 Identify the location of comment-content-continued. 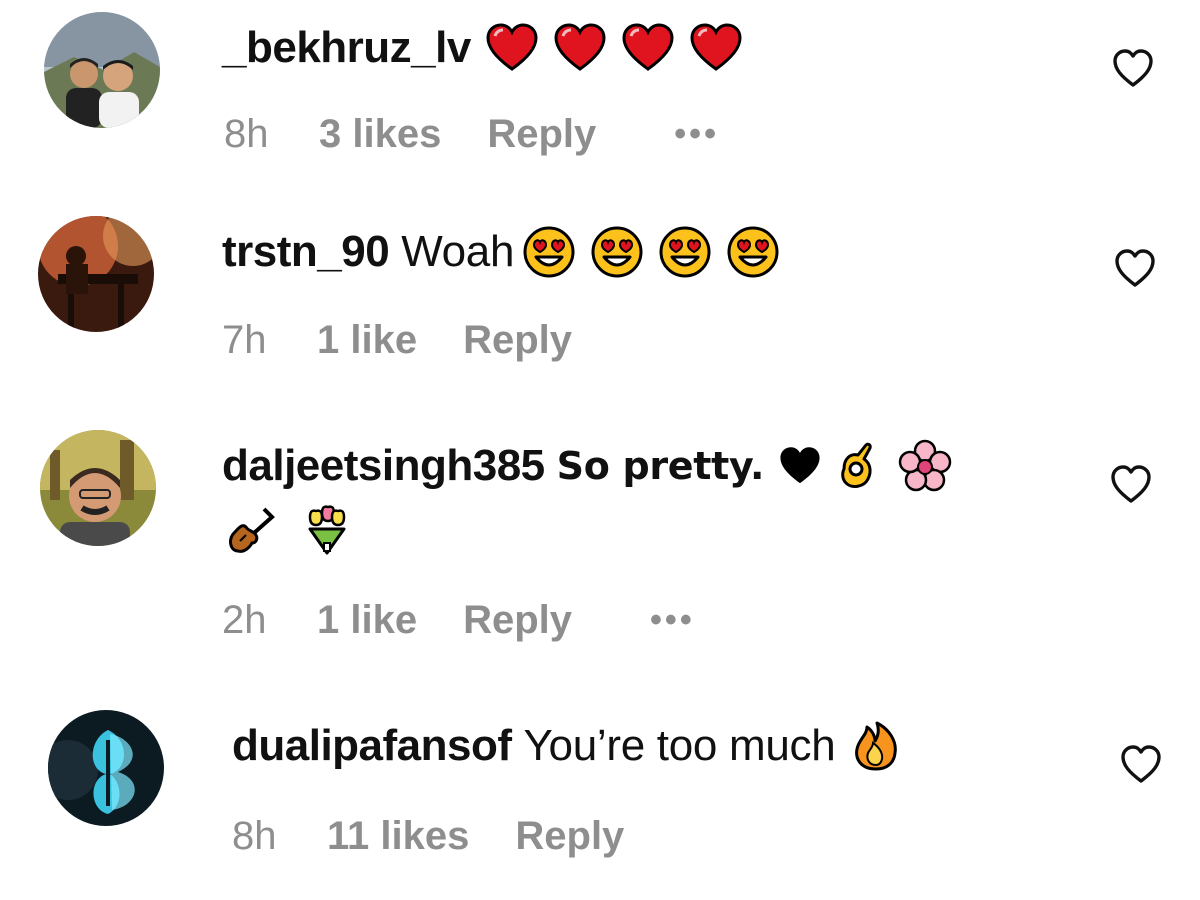
(288, 530).